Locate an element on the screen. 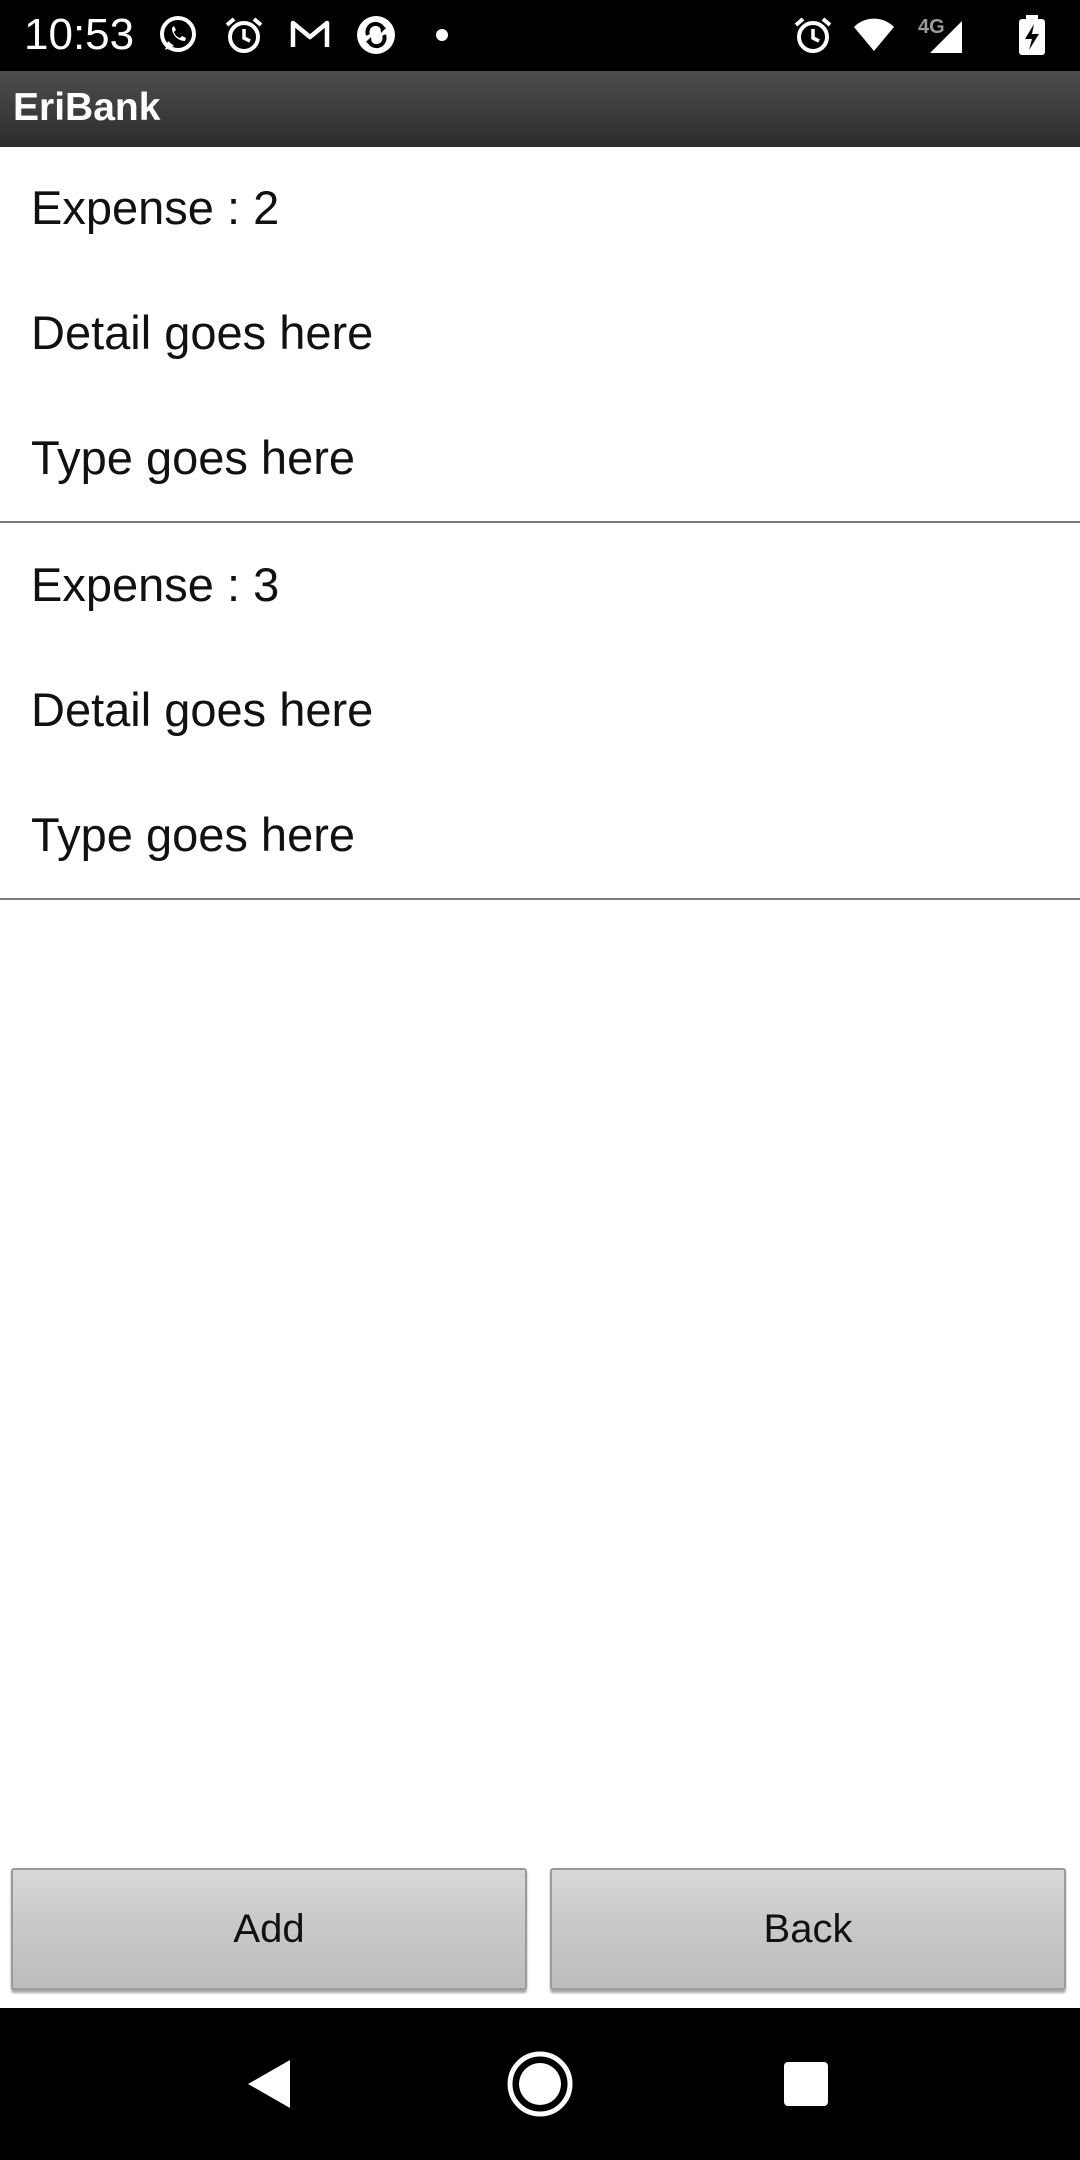 Image resolution: width=1080 pixels, height=2160 pixels. expense-title: Expense : 2 is located at coordinates (155, 207).